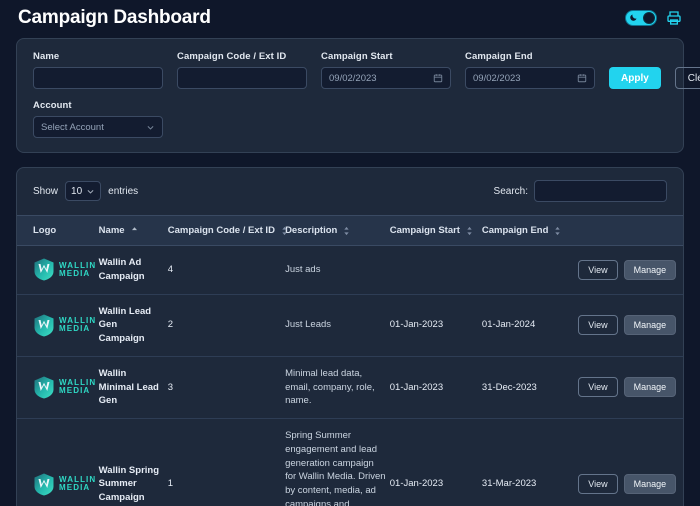 Image resolution: width=700 pixels, height=506 pixels. What do you see at coordinates (111, 230) in the screenshot?
I see `column-label: Name` at bounding box center [111, 230].